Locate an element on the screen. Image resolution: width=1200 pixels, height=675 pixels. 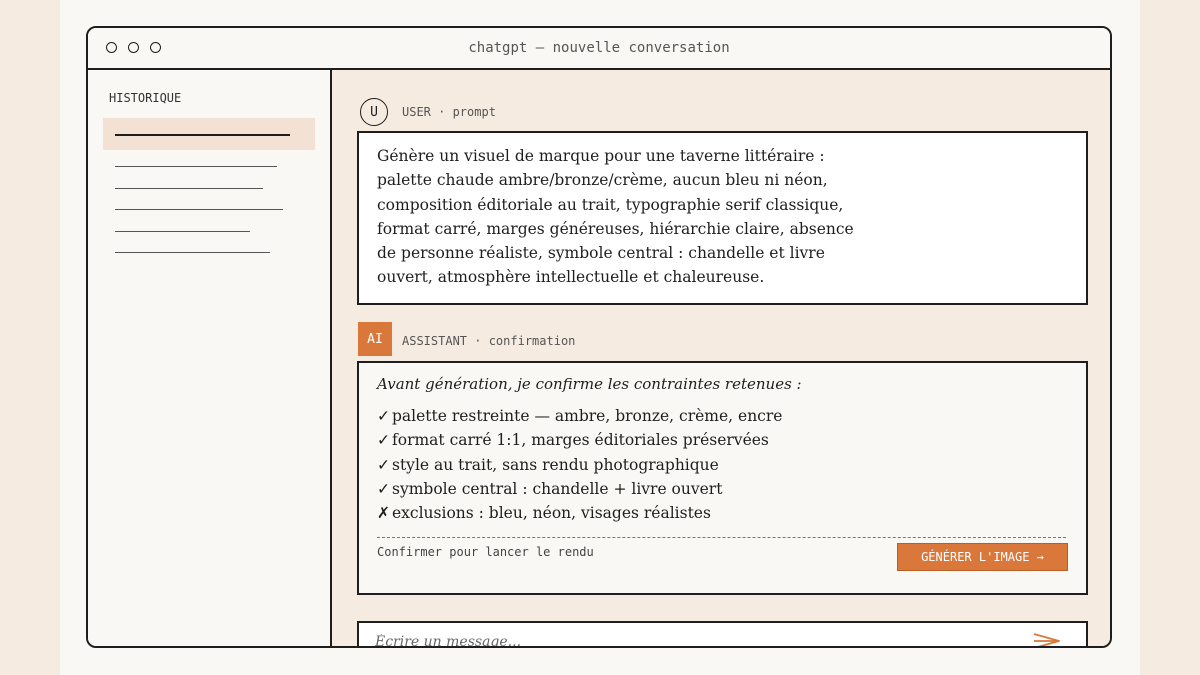
cross-icon: ✗ is located at coordinates (383, 513).